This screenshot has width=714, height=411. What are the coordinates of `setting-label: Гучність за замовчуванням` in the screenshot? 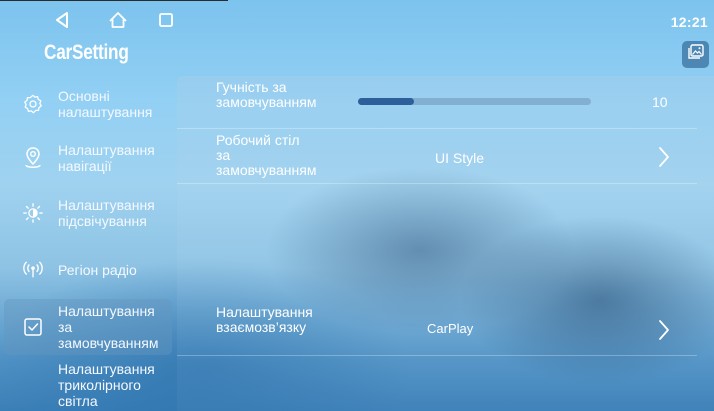 It's located at (266, 94).